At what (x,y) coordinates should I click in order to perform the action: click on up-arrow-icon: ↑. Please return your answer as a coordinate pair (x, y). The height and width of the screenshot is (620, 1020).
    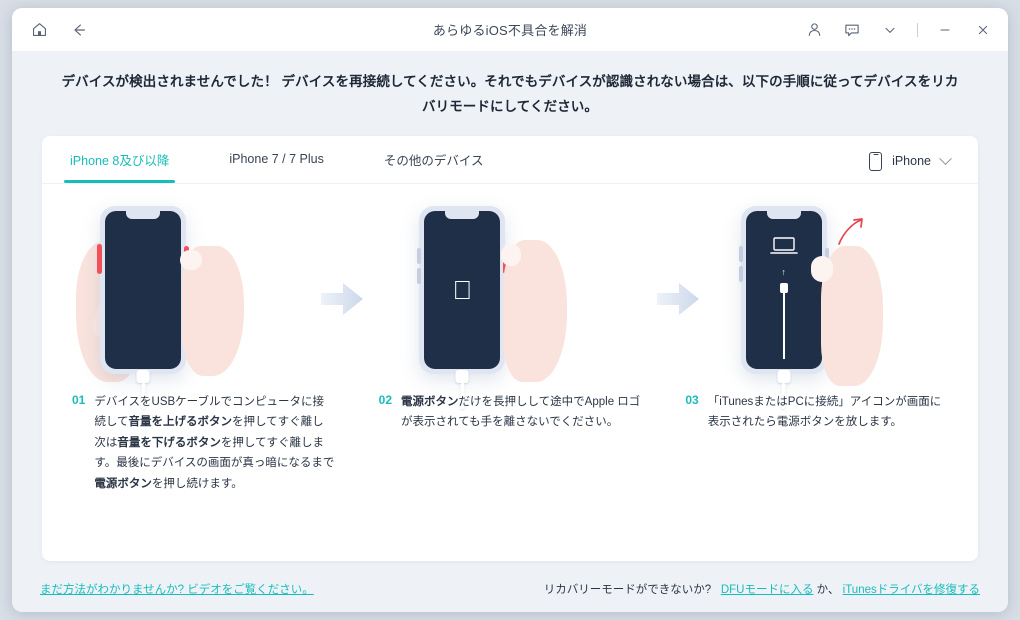
    Looking at the image, I should click on (783, 271).